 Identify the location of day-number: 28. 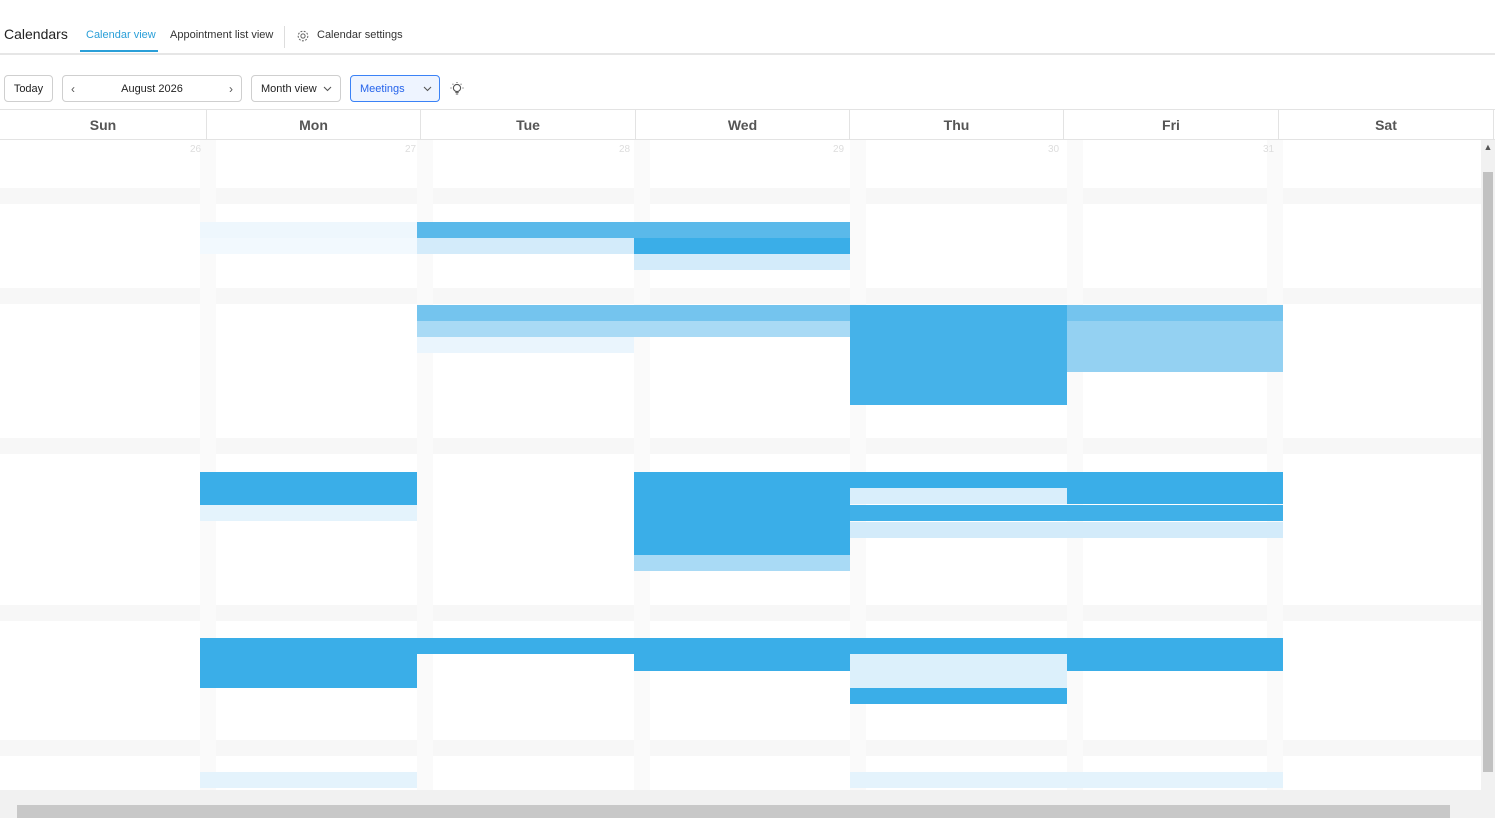
(625, 149).